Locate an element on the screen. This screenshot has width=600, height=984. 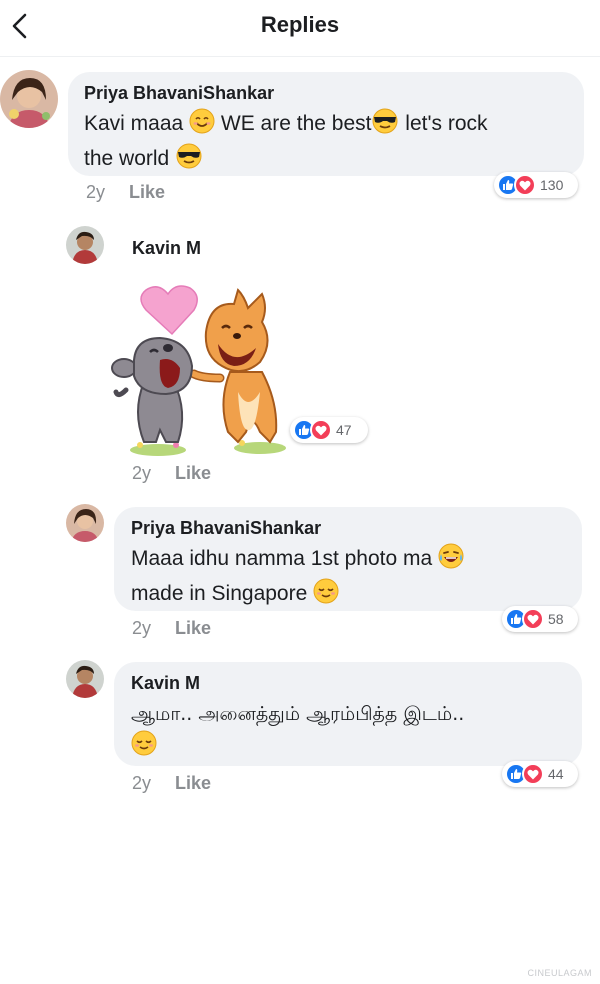
reaction-summary: 130 is located at coordinates (536, 185).